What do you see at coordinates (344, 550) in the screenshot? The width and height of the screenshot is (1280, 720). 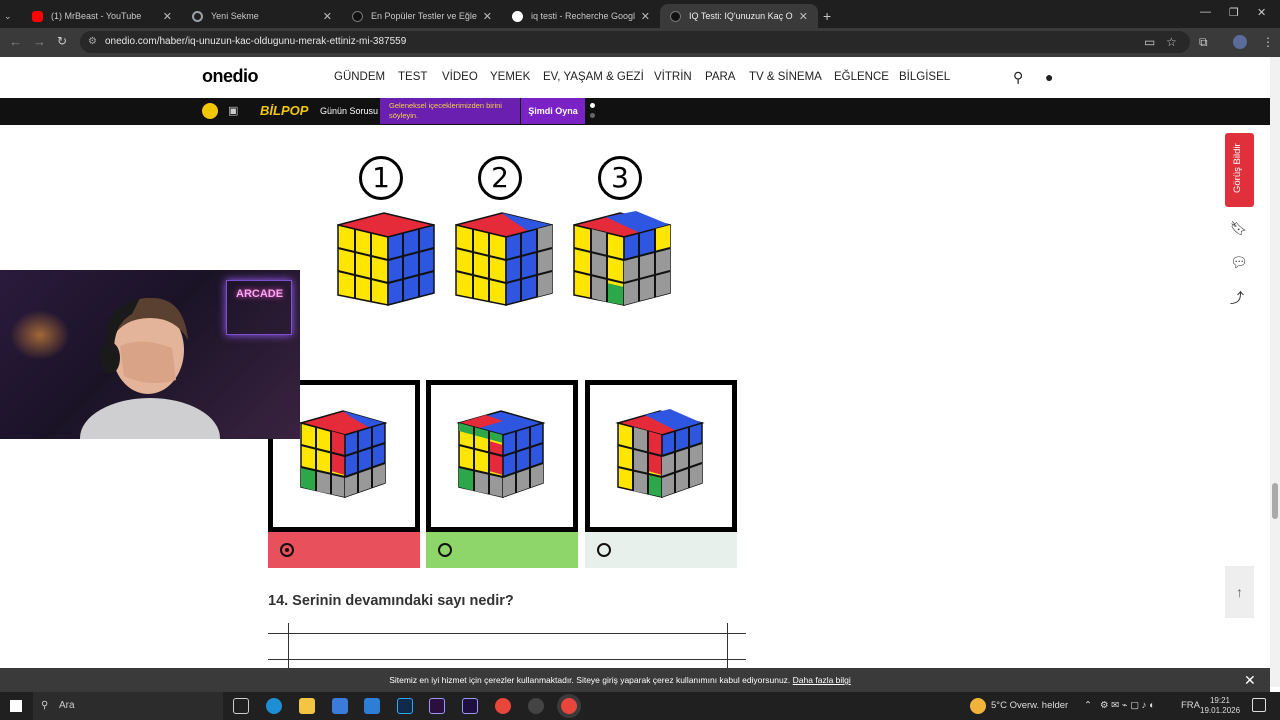 I see `answer-bar-a` at bounding box center [344, 550].